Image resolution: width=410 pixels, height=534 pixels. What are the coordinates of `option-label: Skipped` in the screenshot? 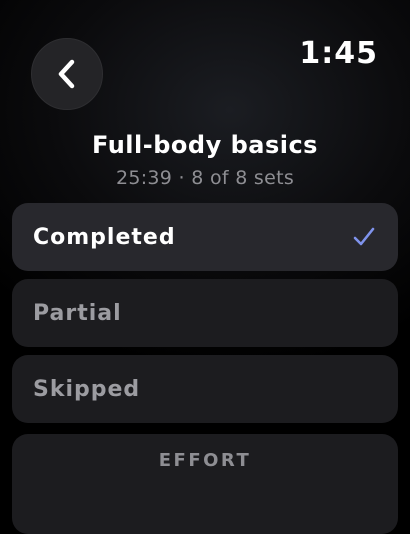 It's located at (87, 389).